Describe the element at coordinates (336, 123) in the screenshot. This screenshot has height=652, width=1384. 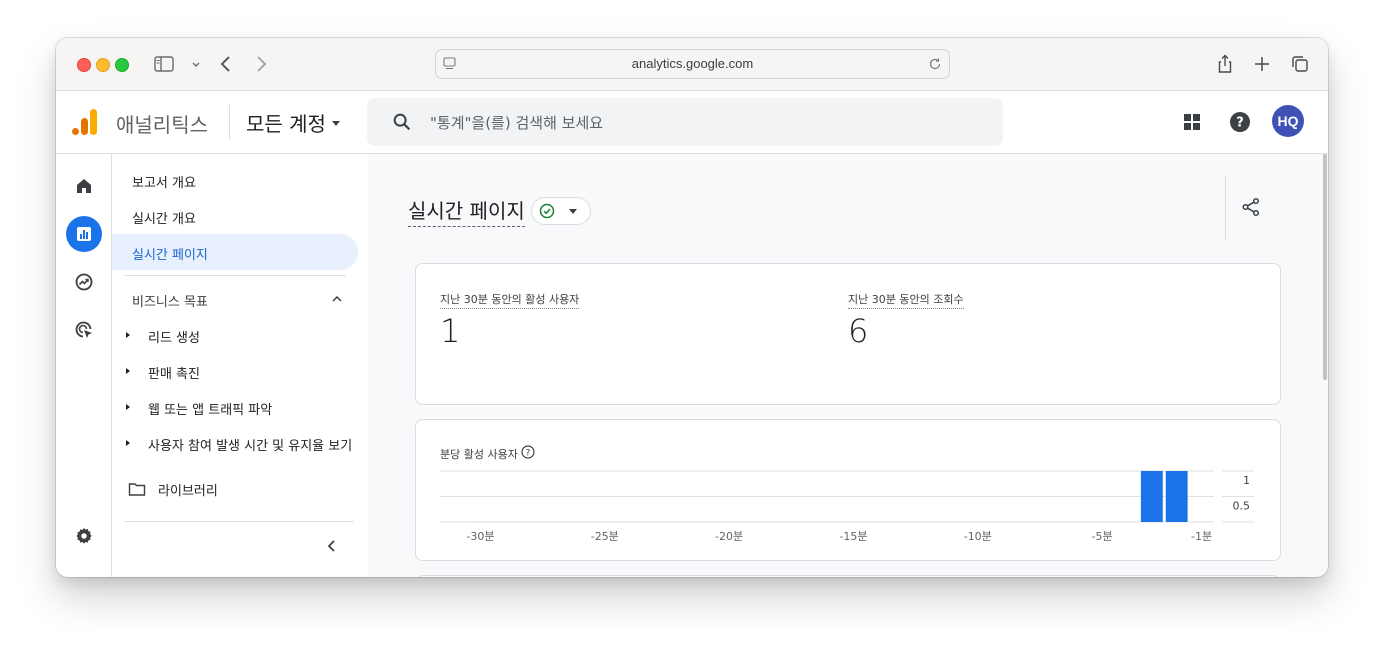
I see `account-caret-icon` at that location.